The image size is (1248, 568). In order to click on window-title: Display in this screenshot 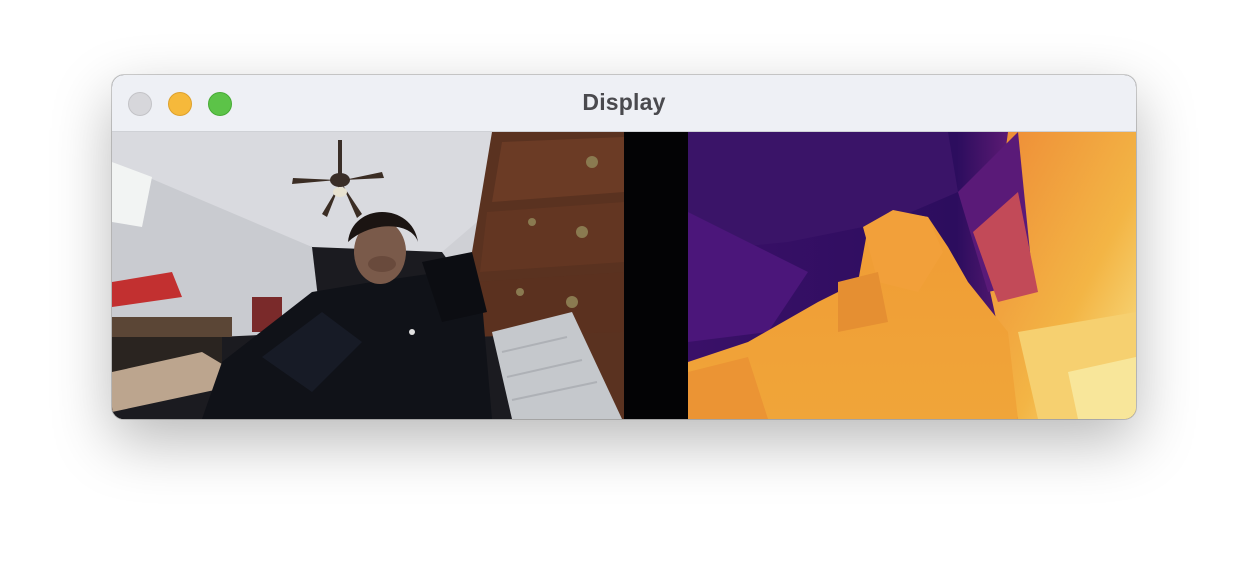, I will do `click(624, 102)`.